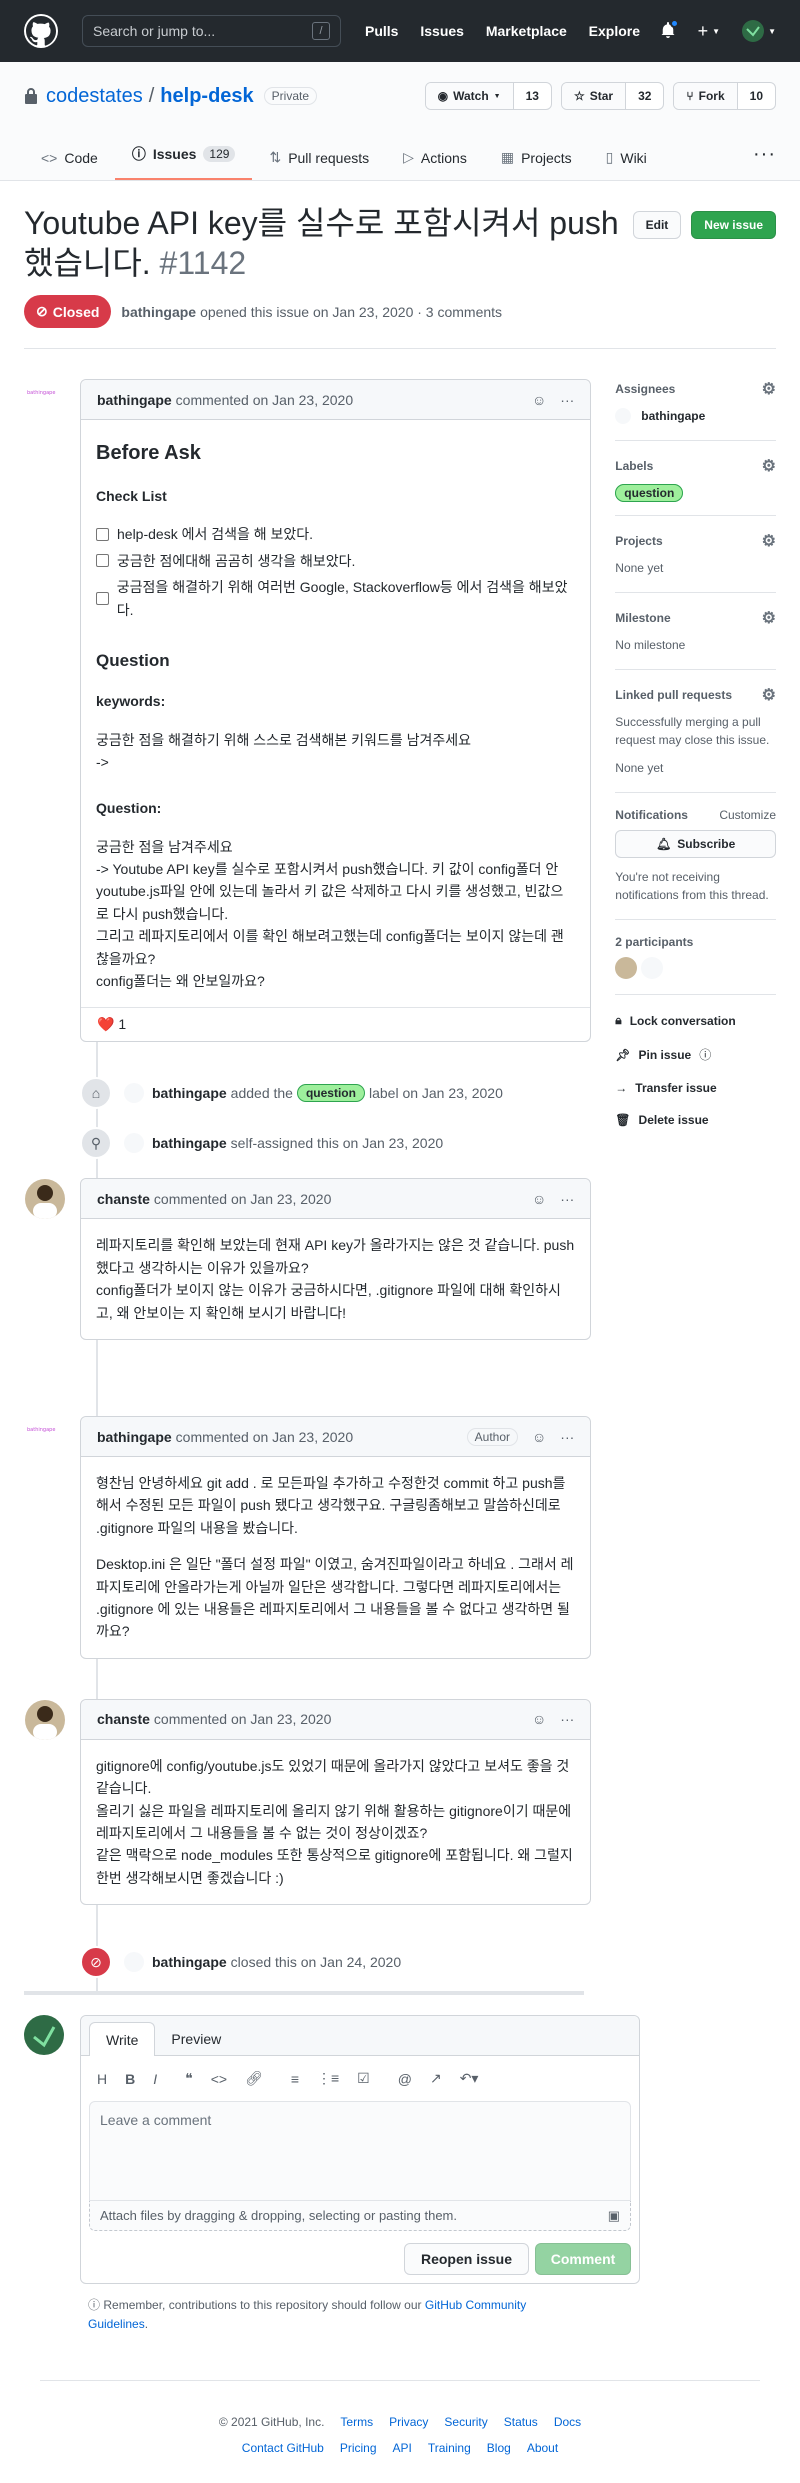 The image size is (800, 2483). I want to click on footer-link-docs: Docs, so click(567, 2422).